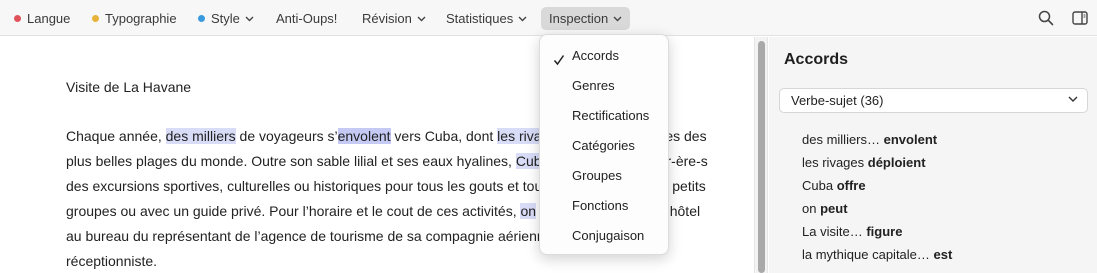  I want to click on menu-item-categories: Catégories, so click(603, 145).